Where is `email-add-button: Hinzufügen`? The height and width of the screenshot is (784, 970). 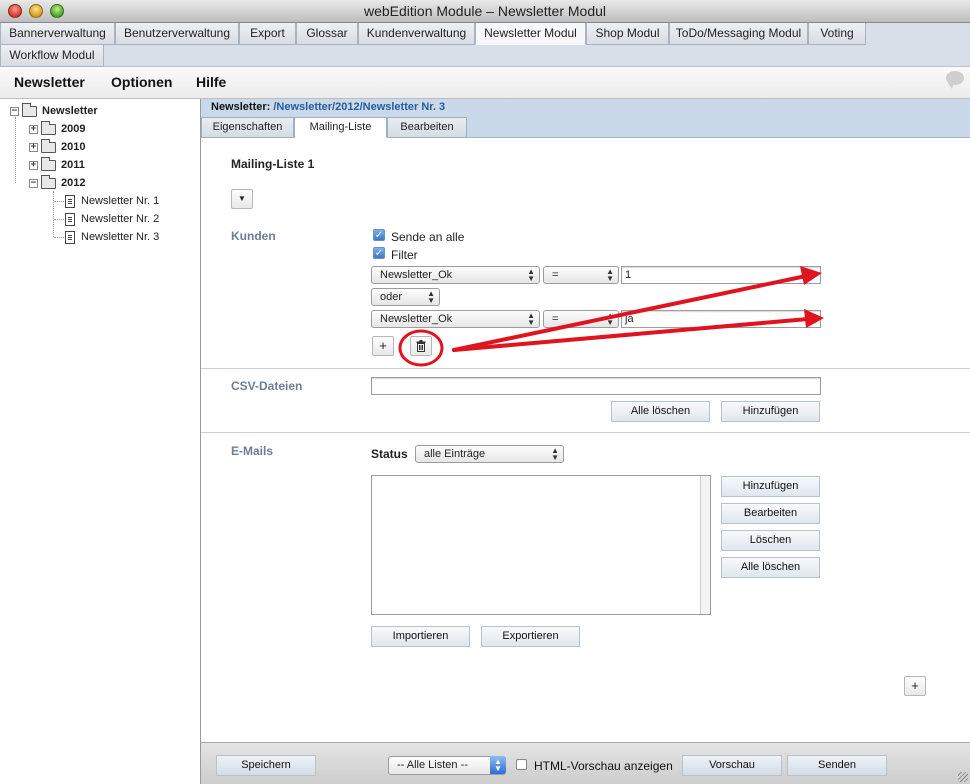
email-add-button: Hinzufügen is located at coordinates (770, 486).